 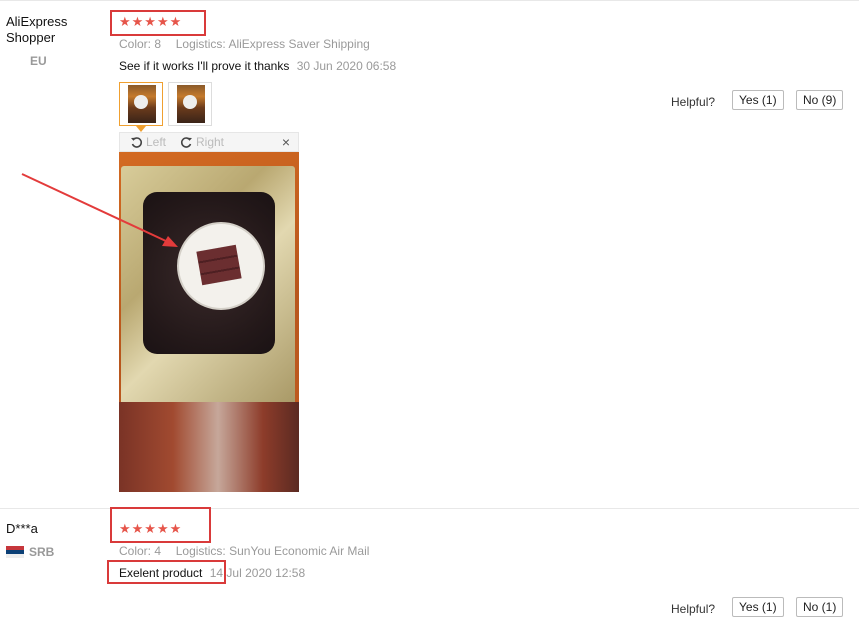 I want to click on close-icon: ×, so click(x=286, y=142).